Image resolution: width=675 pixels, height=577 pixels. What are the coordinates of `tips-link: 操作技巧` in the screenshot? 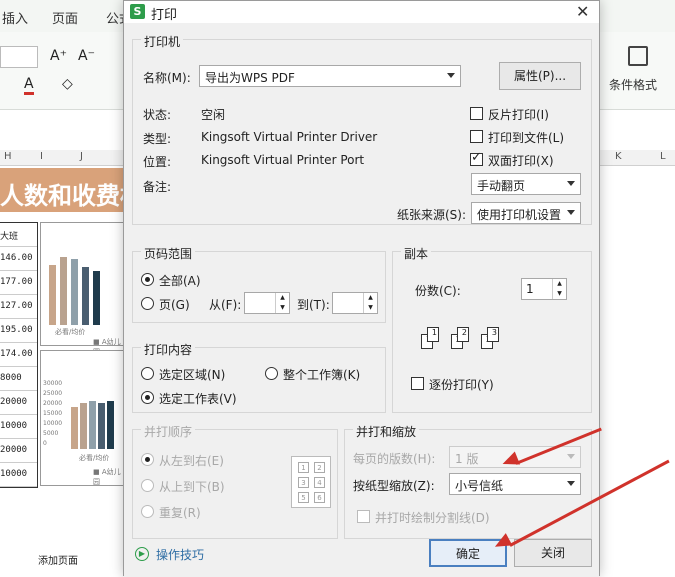 It's located at (180, 554).